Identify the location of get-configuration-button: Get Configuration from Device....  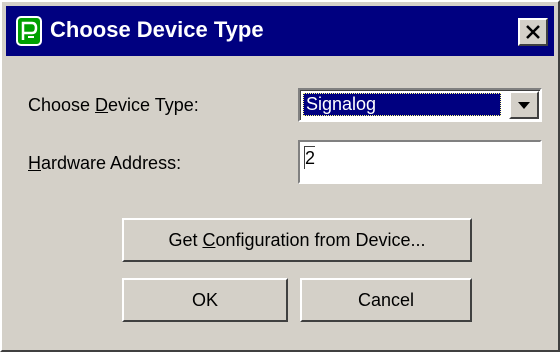
(297, 240).